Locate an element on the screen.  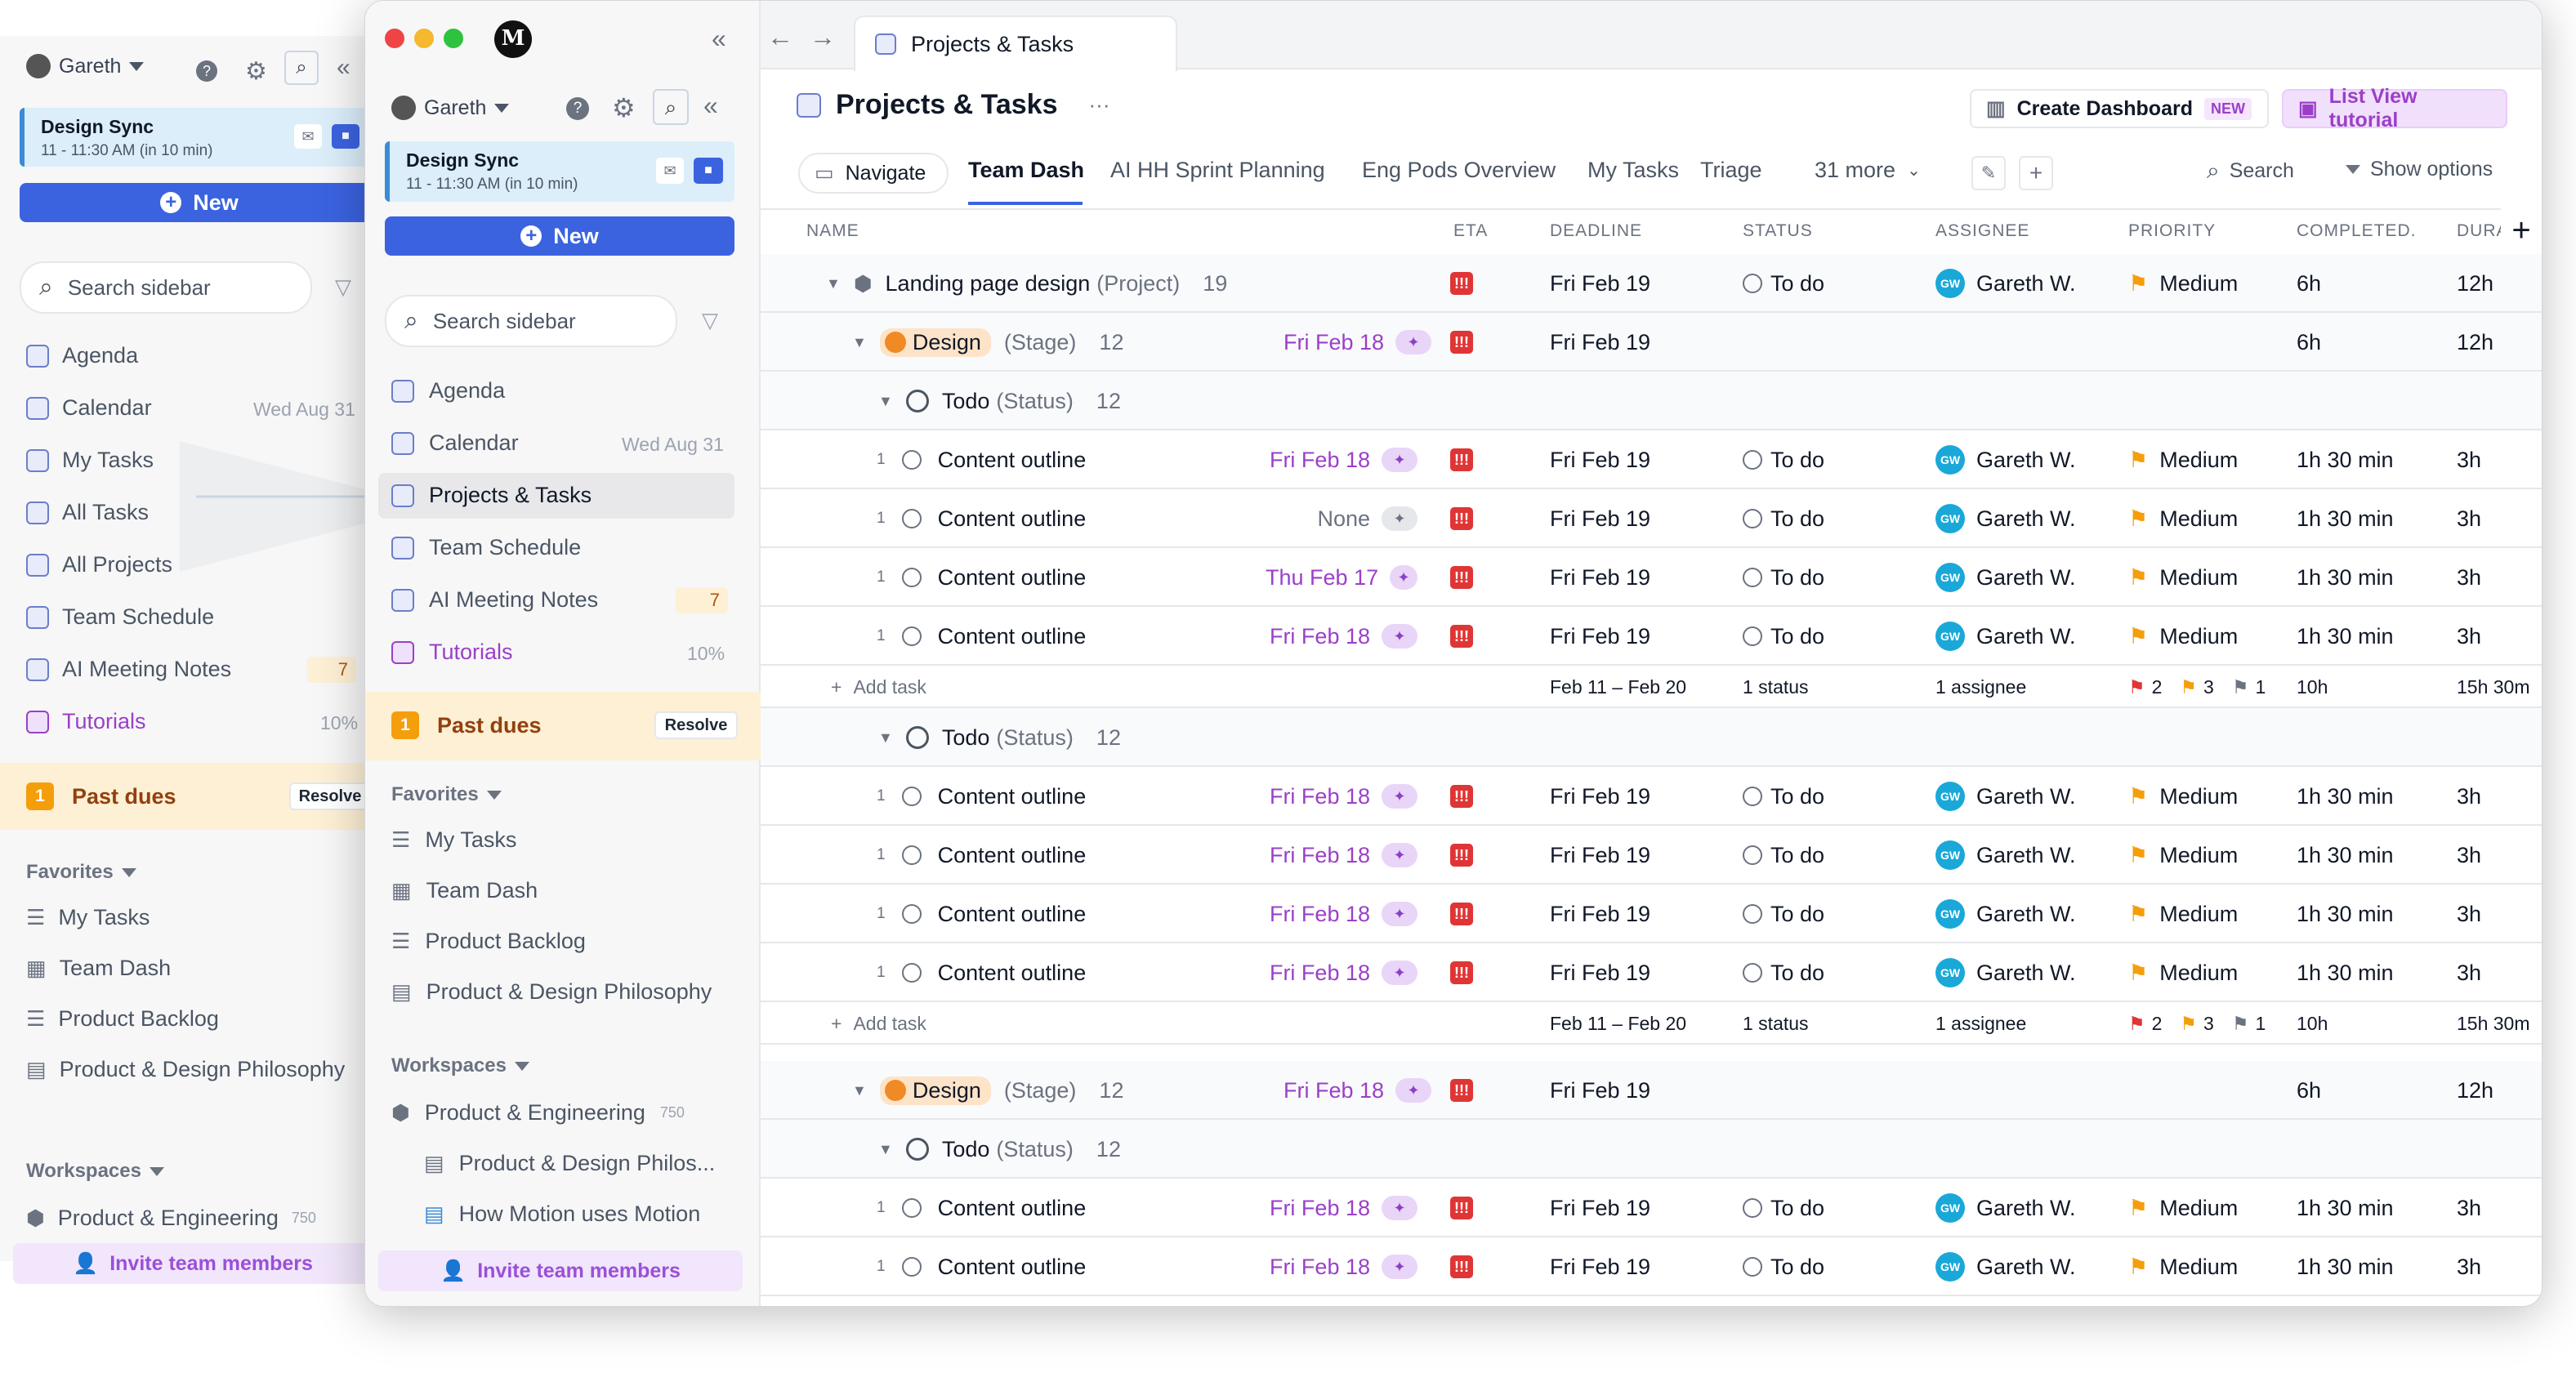
forward-arrow-icon: → is located at coordinates (823, 37).